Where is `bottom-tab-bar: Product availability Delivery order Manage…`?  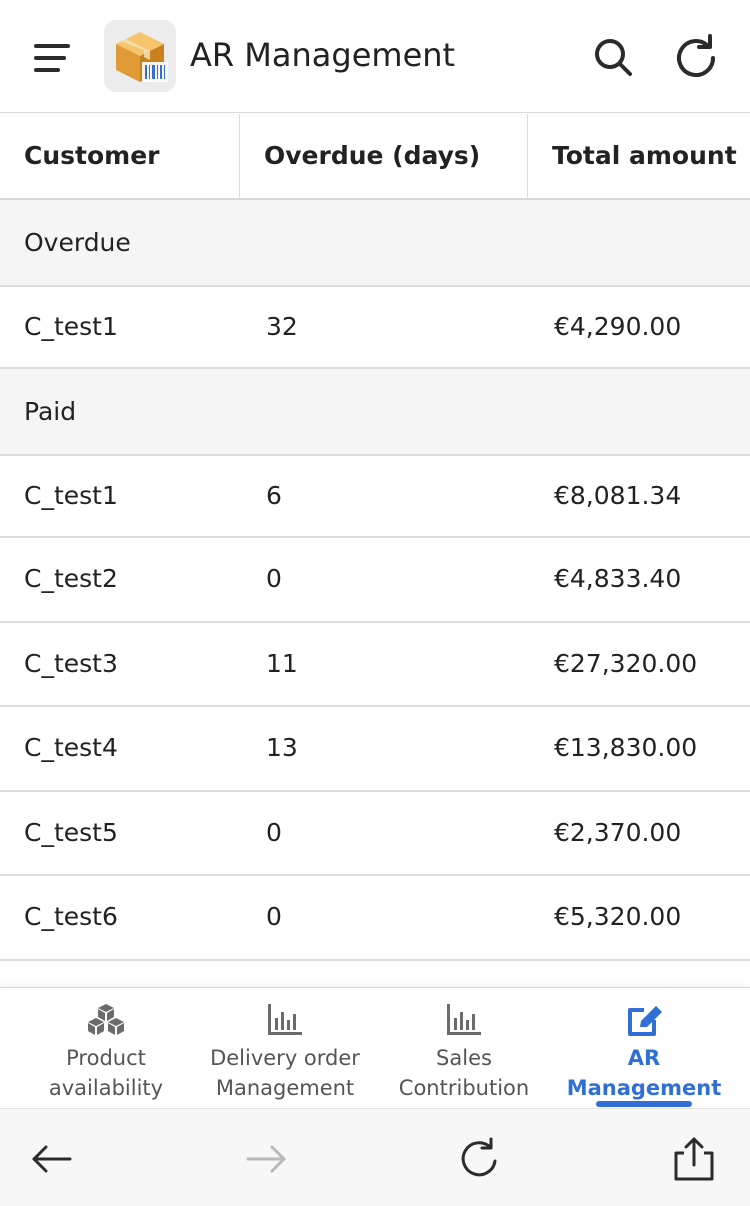
bottom-tab-bar: Product availability Delivery order Manage… is located at coordinates (375, 1047).